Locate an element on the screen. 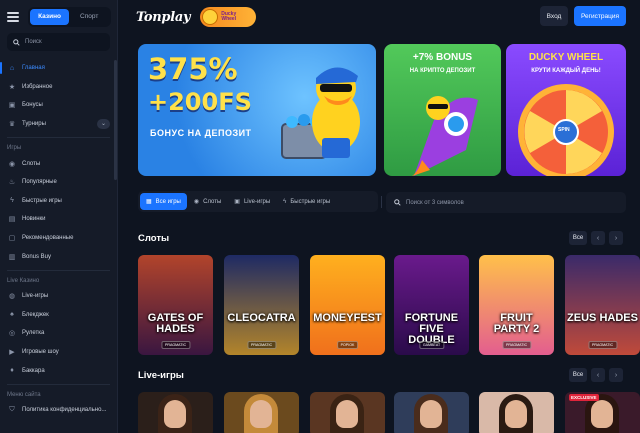  sidebar-item-home: ⌂ Главная is located at coordinates (58, 68).